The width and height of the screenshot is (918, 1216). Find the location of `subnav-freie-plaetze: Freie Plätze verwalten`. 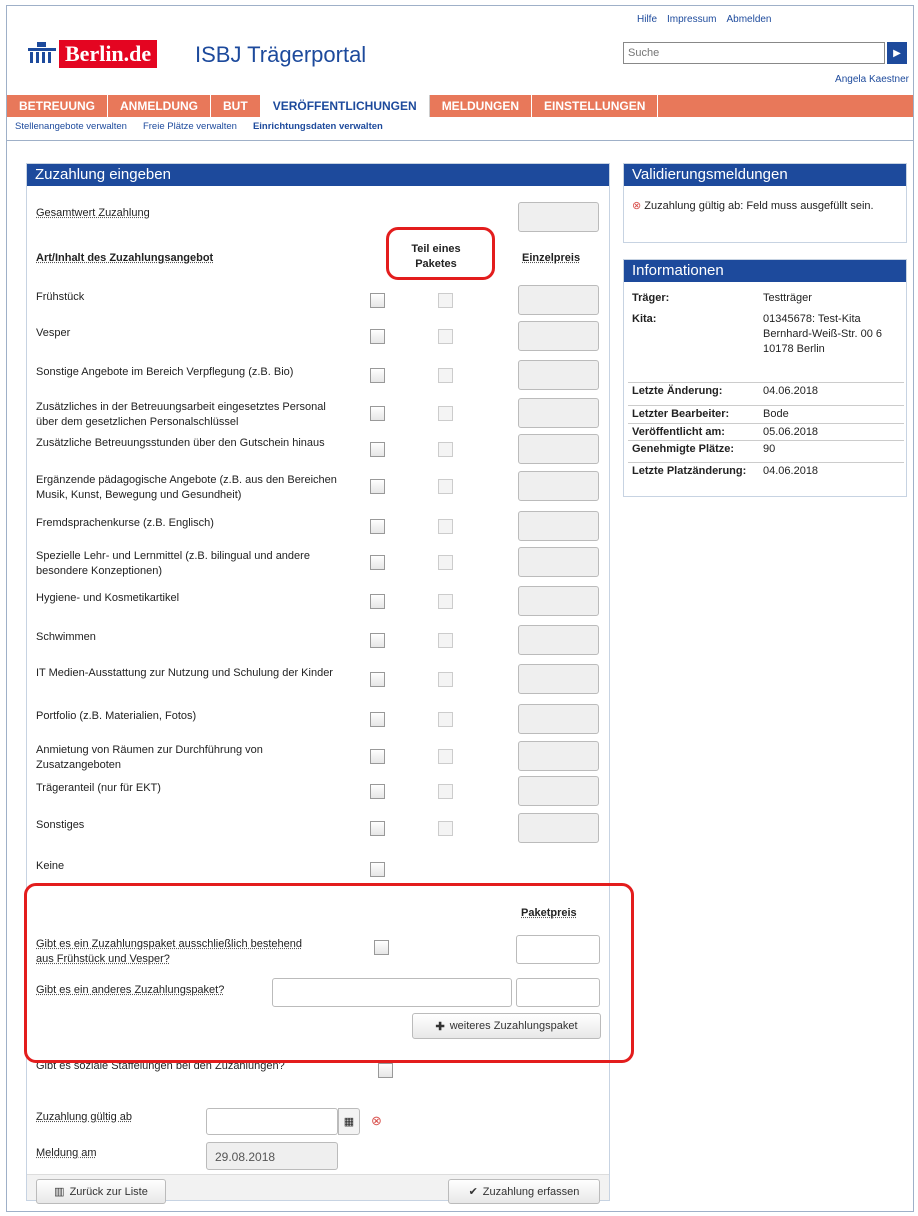

subnav-freie-plaetze: Freie Plätze verwalten is located at coordinates (190, 128).